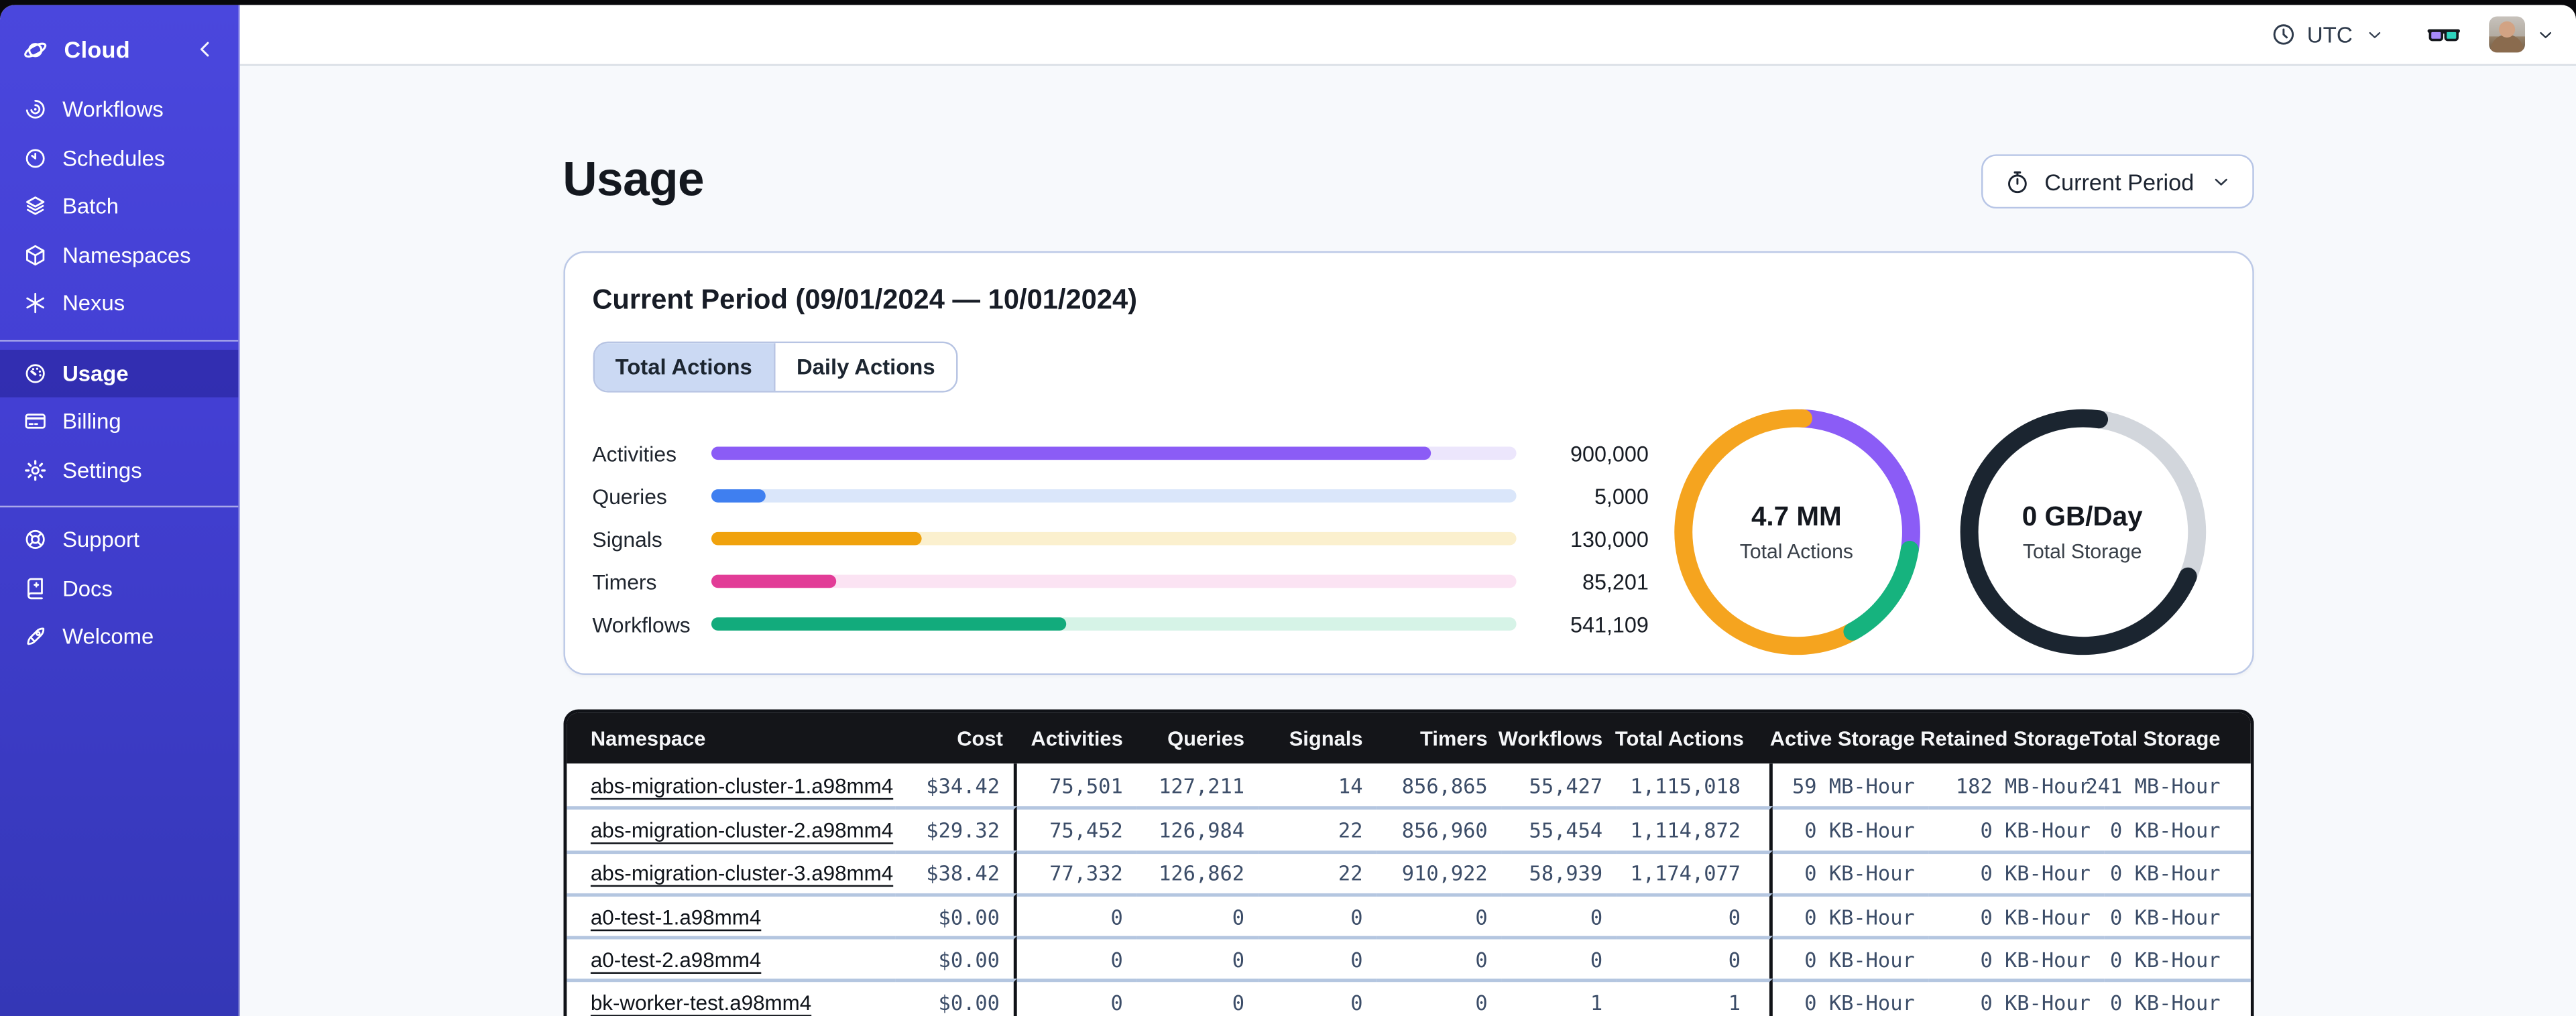  What do you see at coordinates (34, 421) in the screenshot?
I see `billing-card-icon` at bounding box center [34, 421].